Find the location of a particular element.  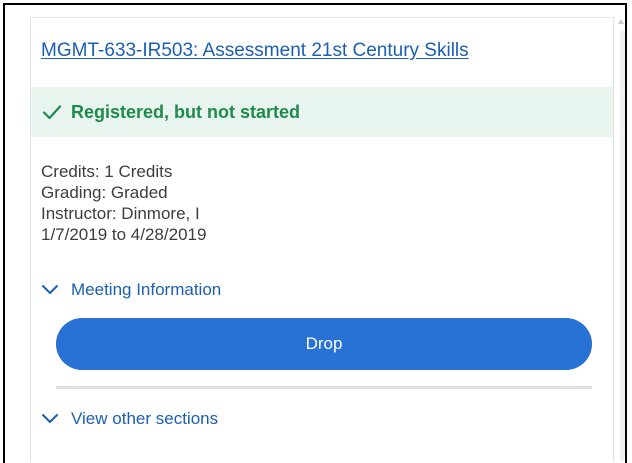

grading-text: Grading: Graded is located at coordinates (104, 192).